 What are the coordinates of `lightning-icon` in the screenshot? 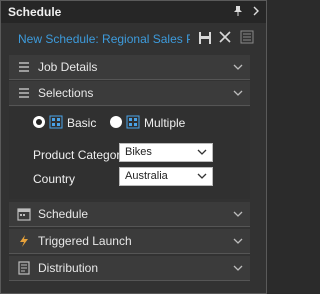 It's located at (24, 241).